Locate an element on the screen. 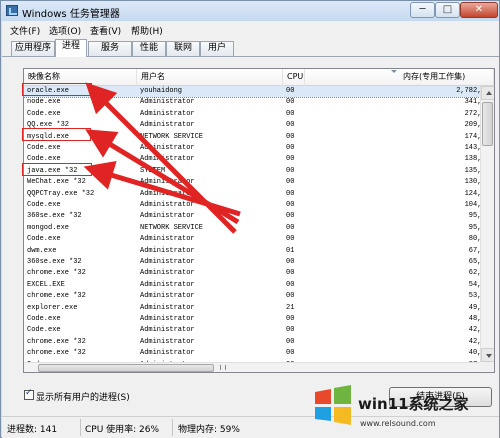 The height and width of the screenshot is (438, 500). watermark-text: win11系统之家 is located at coordinates (413, 404).